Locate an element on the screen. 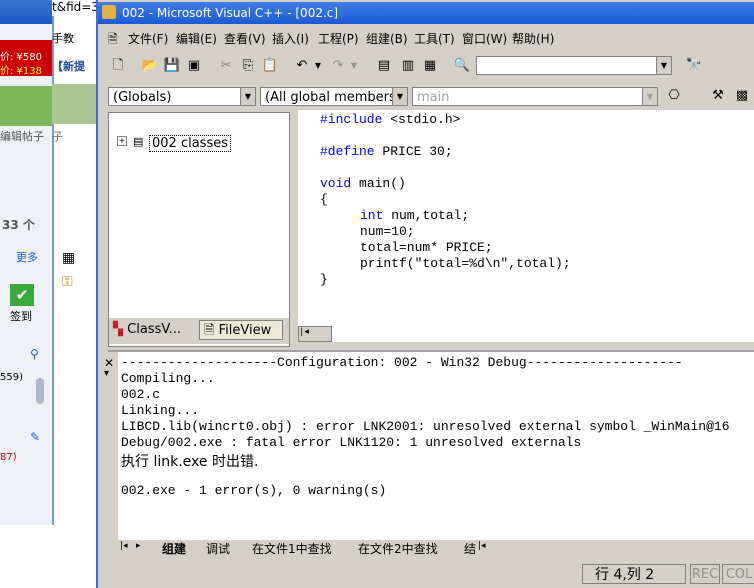 This screenshot has width=754, height=588. workspace-tabs: ▚ ClassV... 🗎 FileView is located at coordinates (199, 331).